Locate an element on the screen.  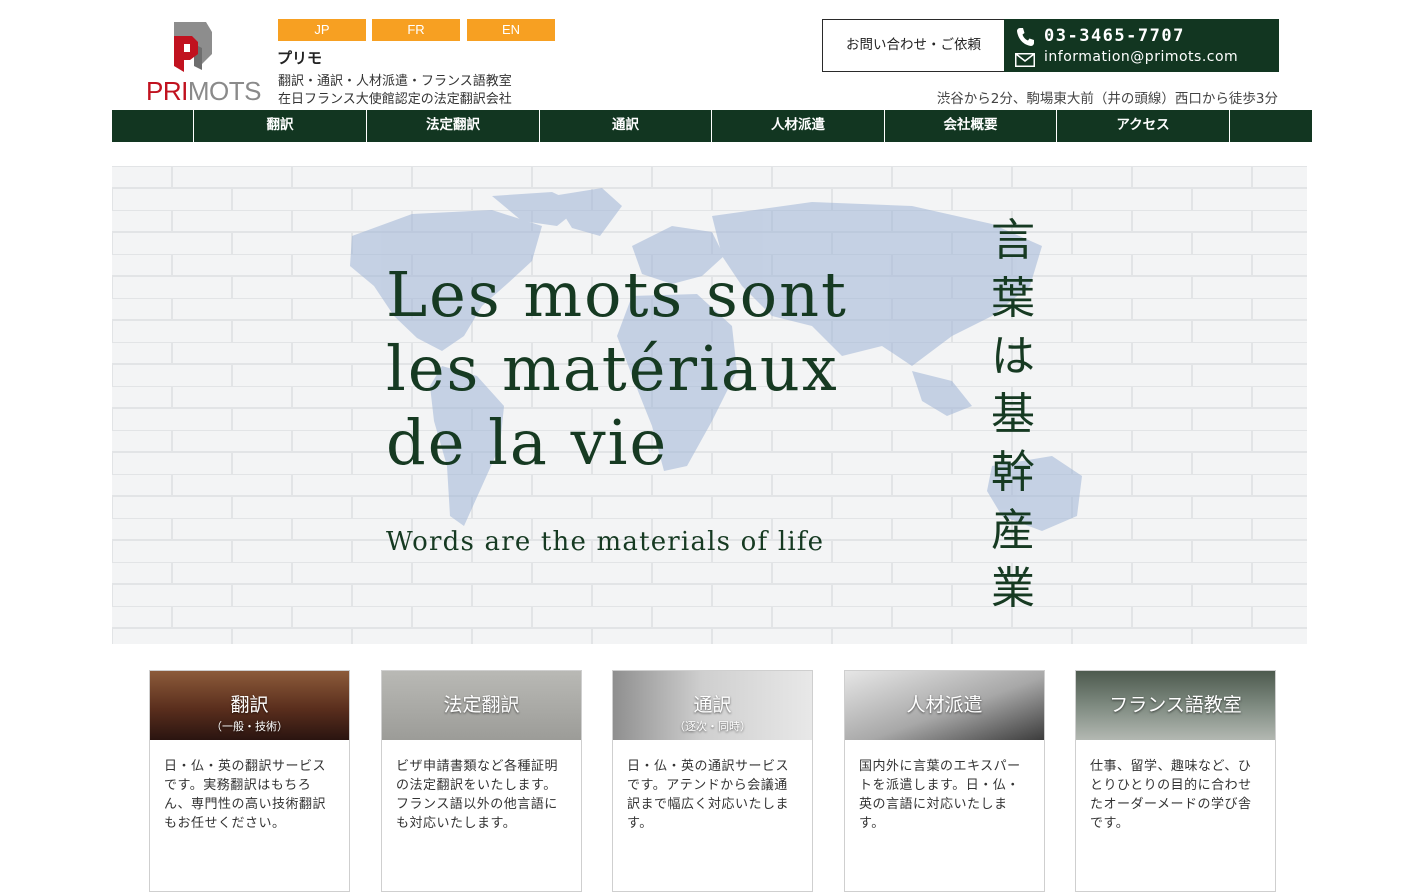
phone-number: 03-3465-7707 is located at coordinates (1114, 36).